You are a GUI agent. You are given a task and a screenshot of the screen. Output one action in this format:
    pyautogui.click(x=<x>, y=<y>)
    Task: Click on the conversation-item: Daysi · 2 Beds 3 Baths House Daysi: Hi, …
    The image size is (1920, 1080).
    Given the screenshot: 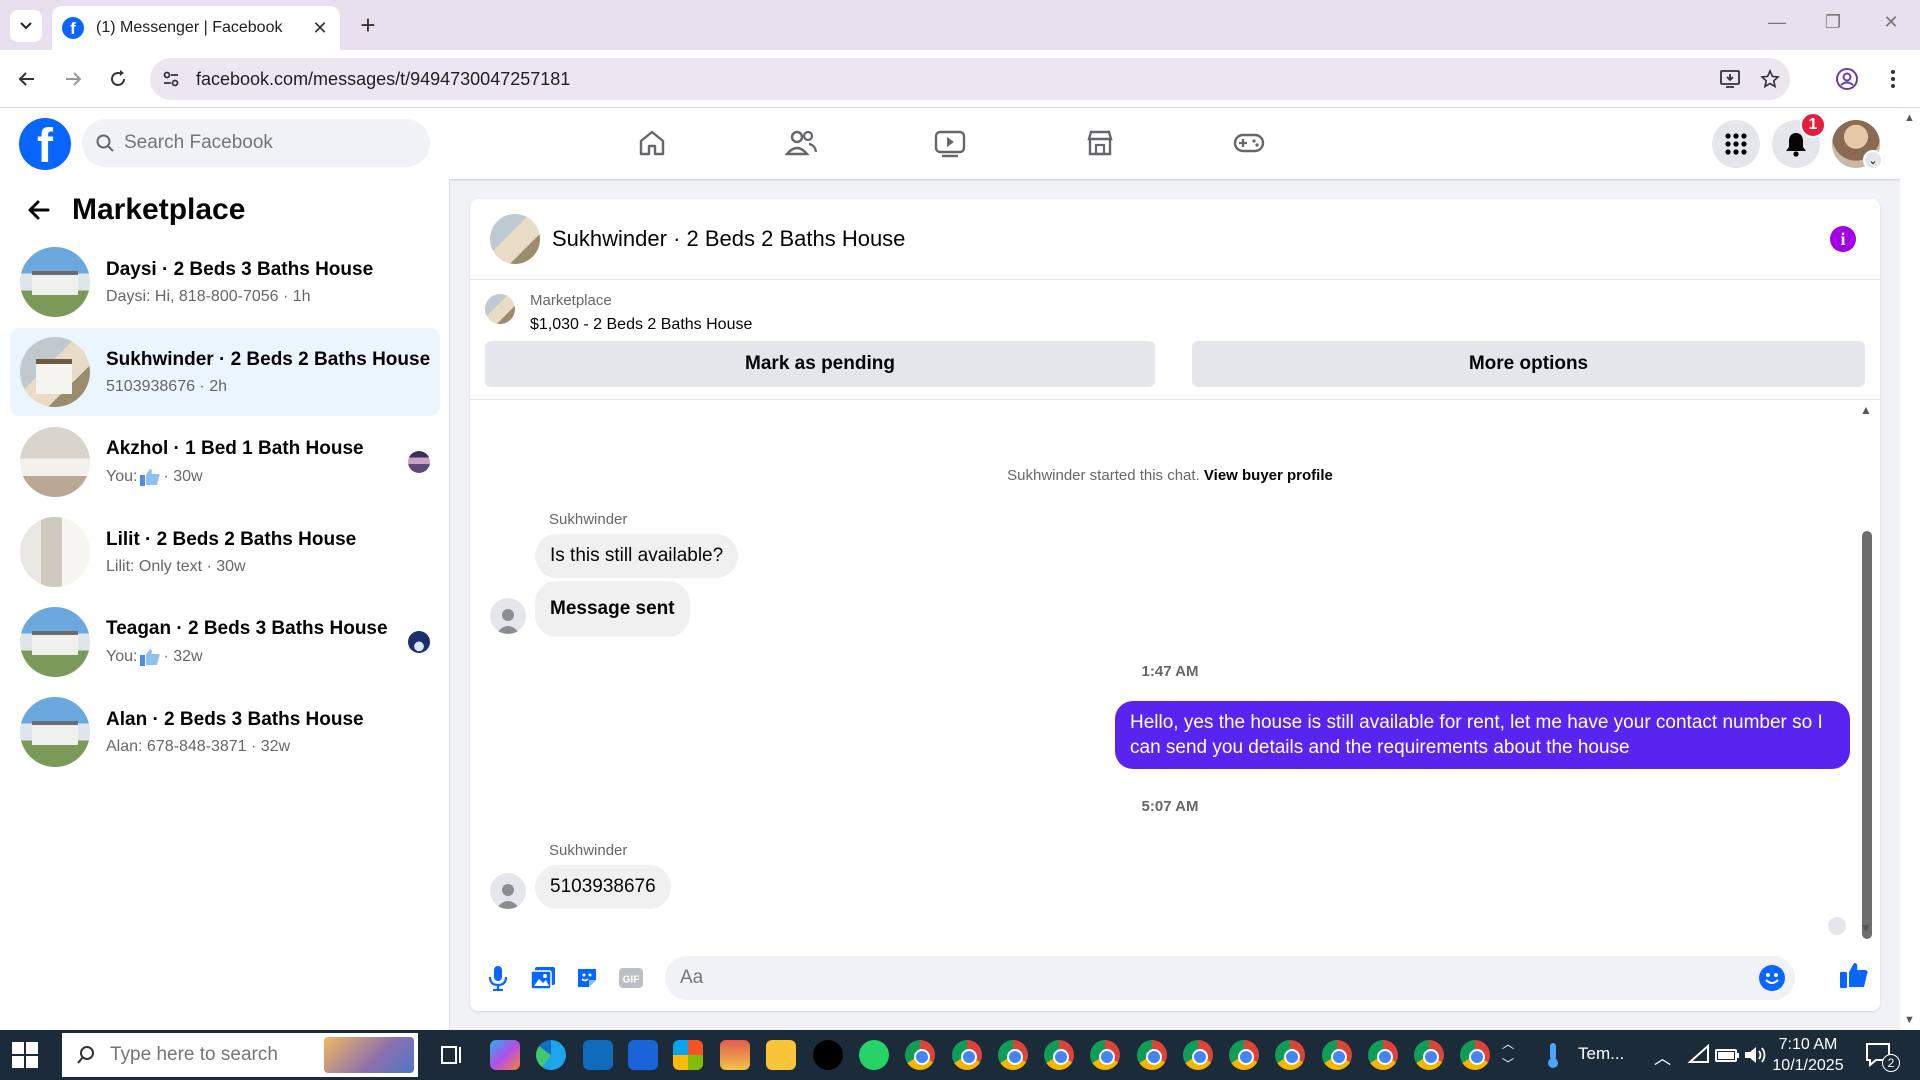 What is the action you would take?
    pyautogui.click(x=225, y=282)
    